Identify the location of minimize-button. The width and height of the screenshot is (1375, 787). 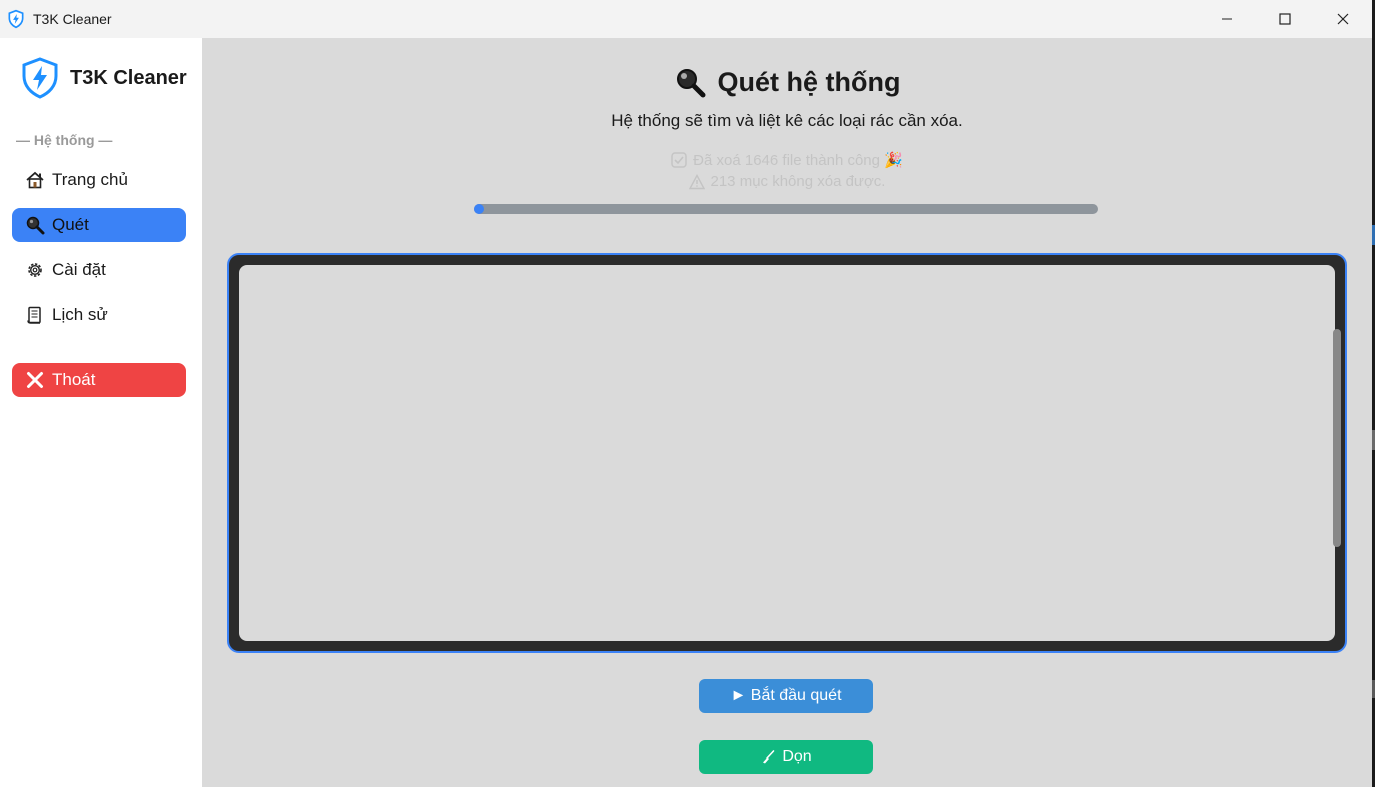
(1227, 19).